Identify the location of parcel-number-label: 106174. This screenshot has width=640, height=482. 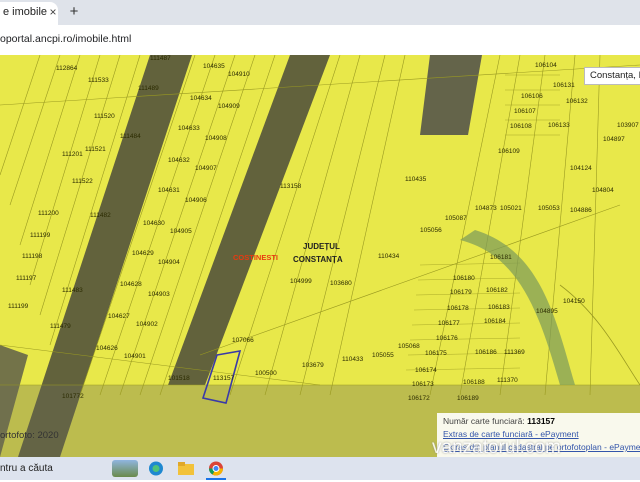
(426, 370).